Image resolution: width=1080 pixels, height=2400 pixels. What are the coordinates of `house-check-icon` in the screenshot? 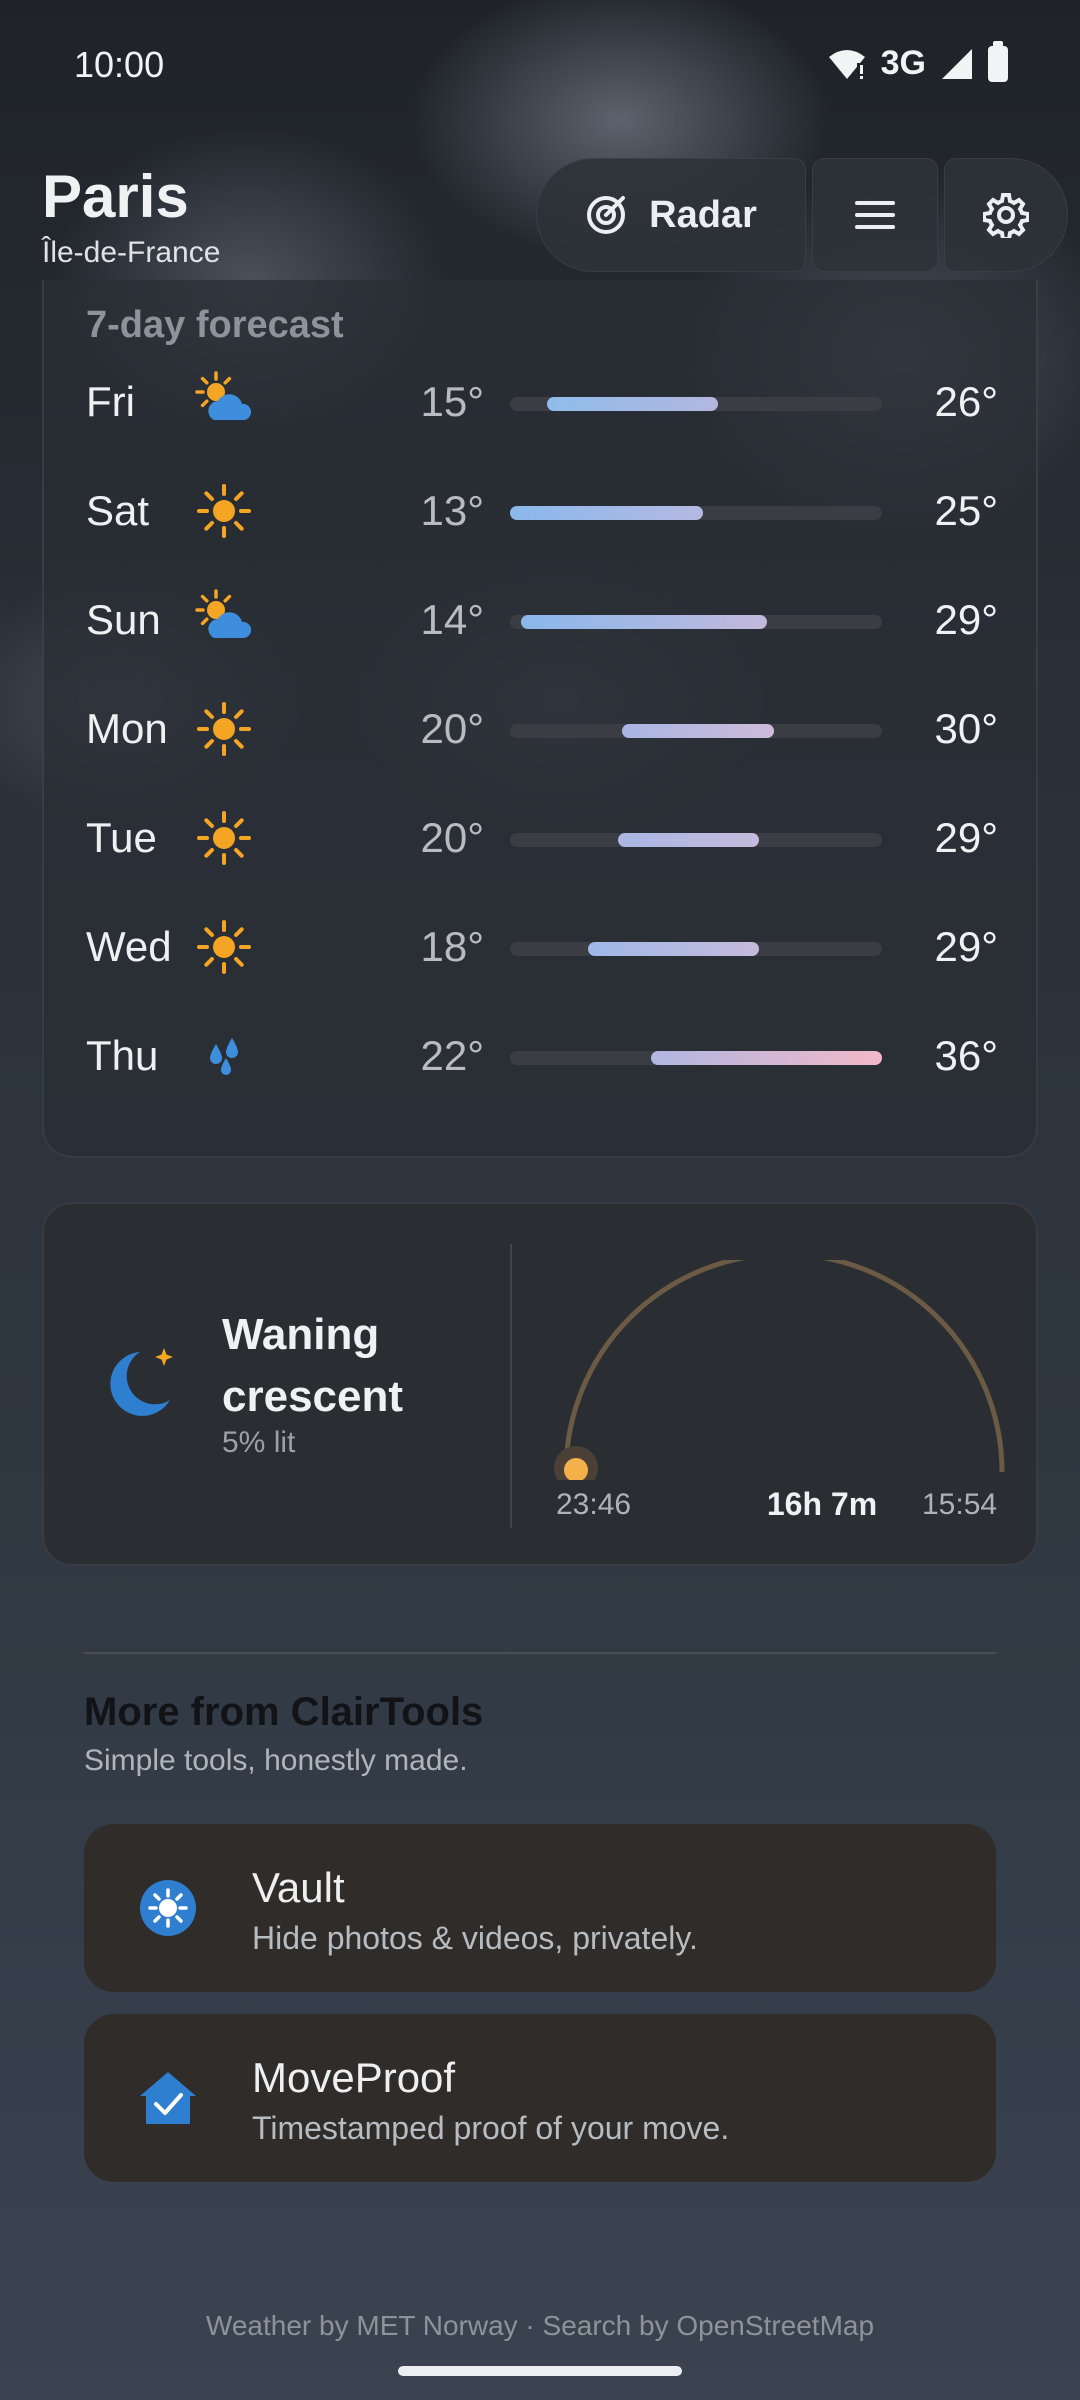 It's located at (168, 2098).